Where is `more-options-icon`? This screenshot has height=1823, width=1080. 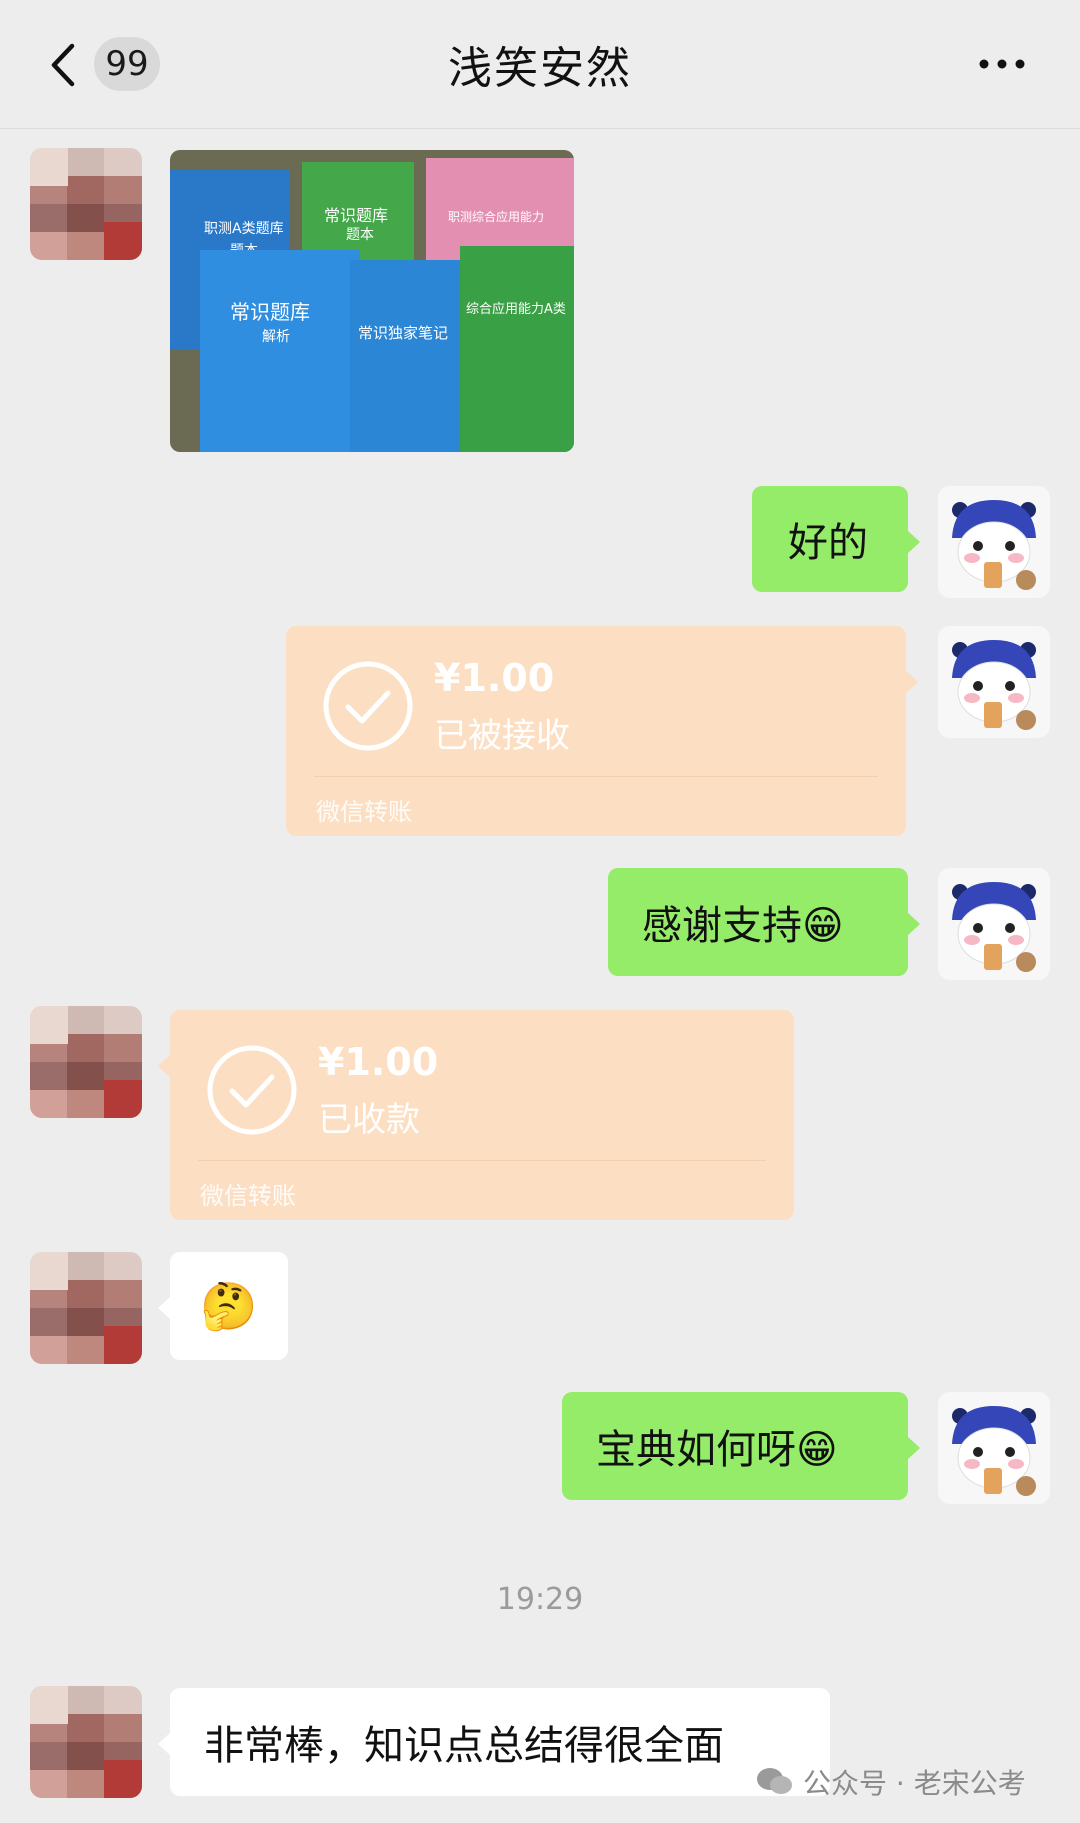 more-options-icon is located at coordinates (1002, 64).